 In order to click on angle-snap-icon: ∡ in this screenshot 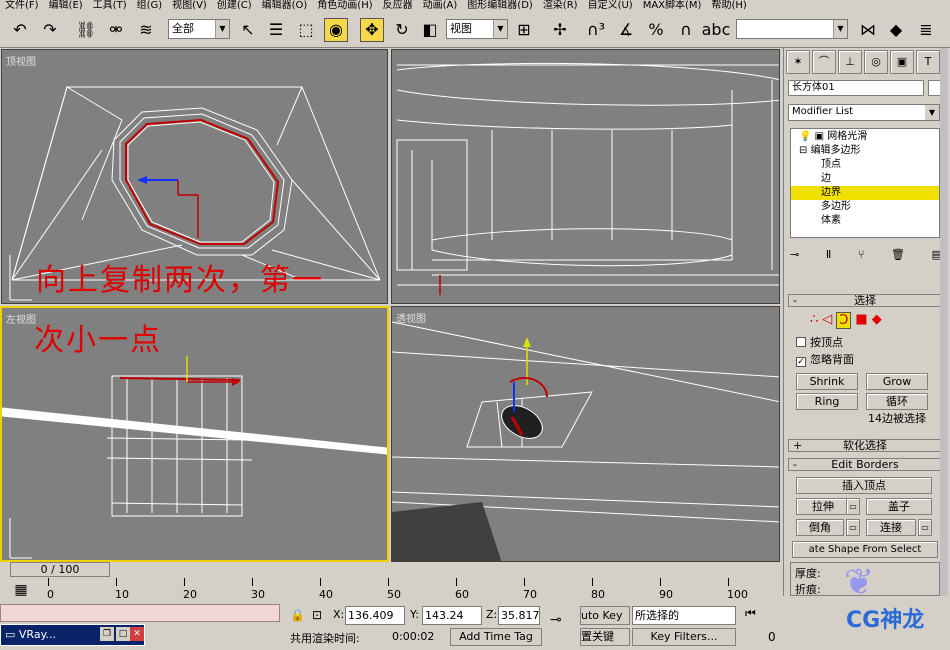, I will do `click(626, 30)`.